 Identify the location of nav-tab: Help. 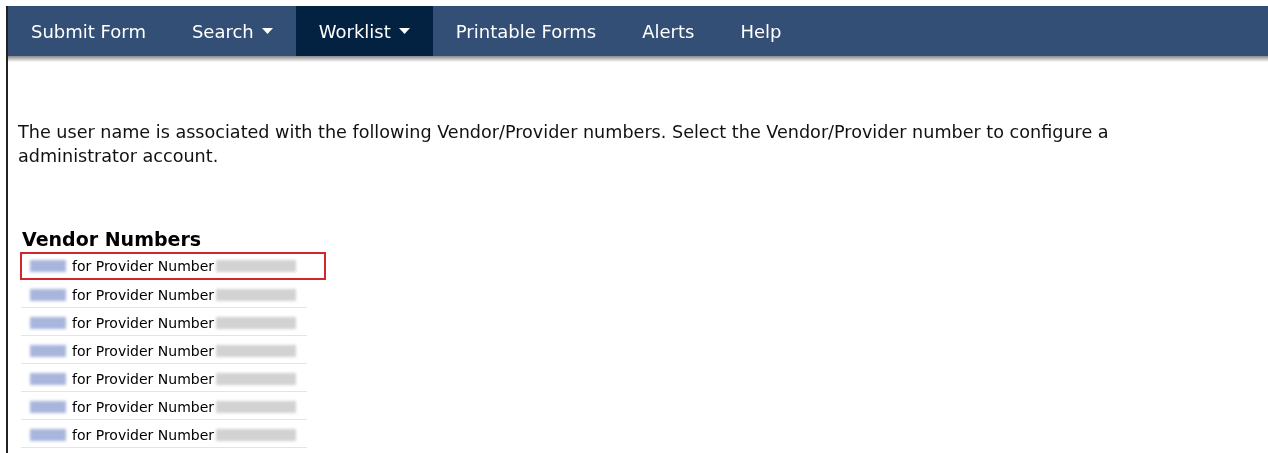
(761, 31).